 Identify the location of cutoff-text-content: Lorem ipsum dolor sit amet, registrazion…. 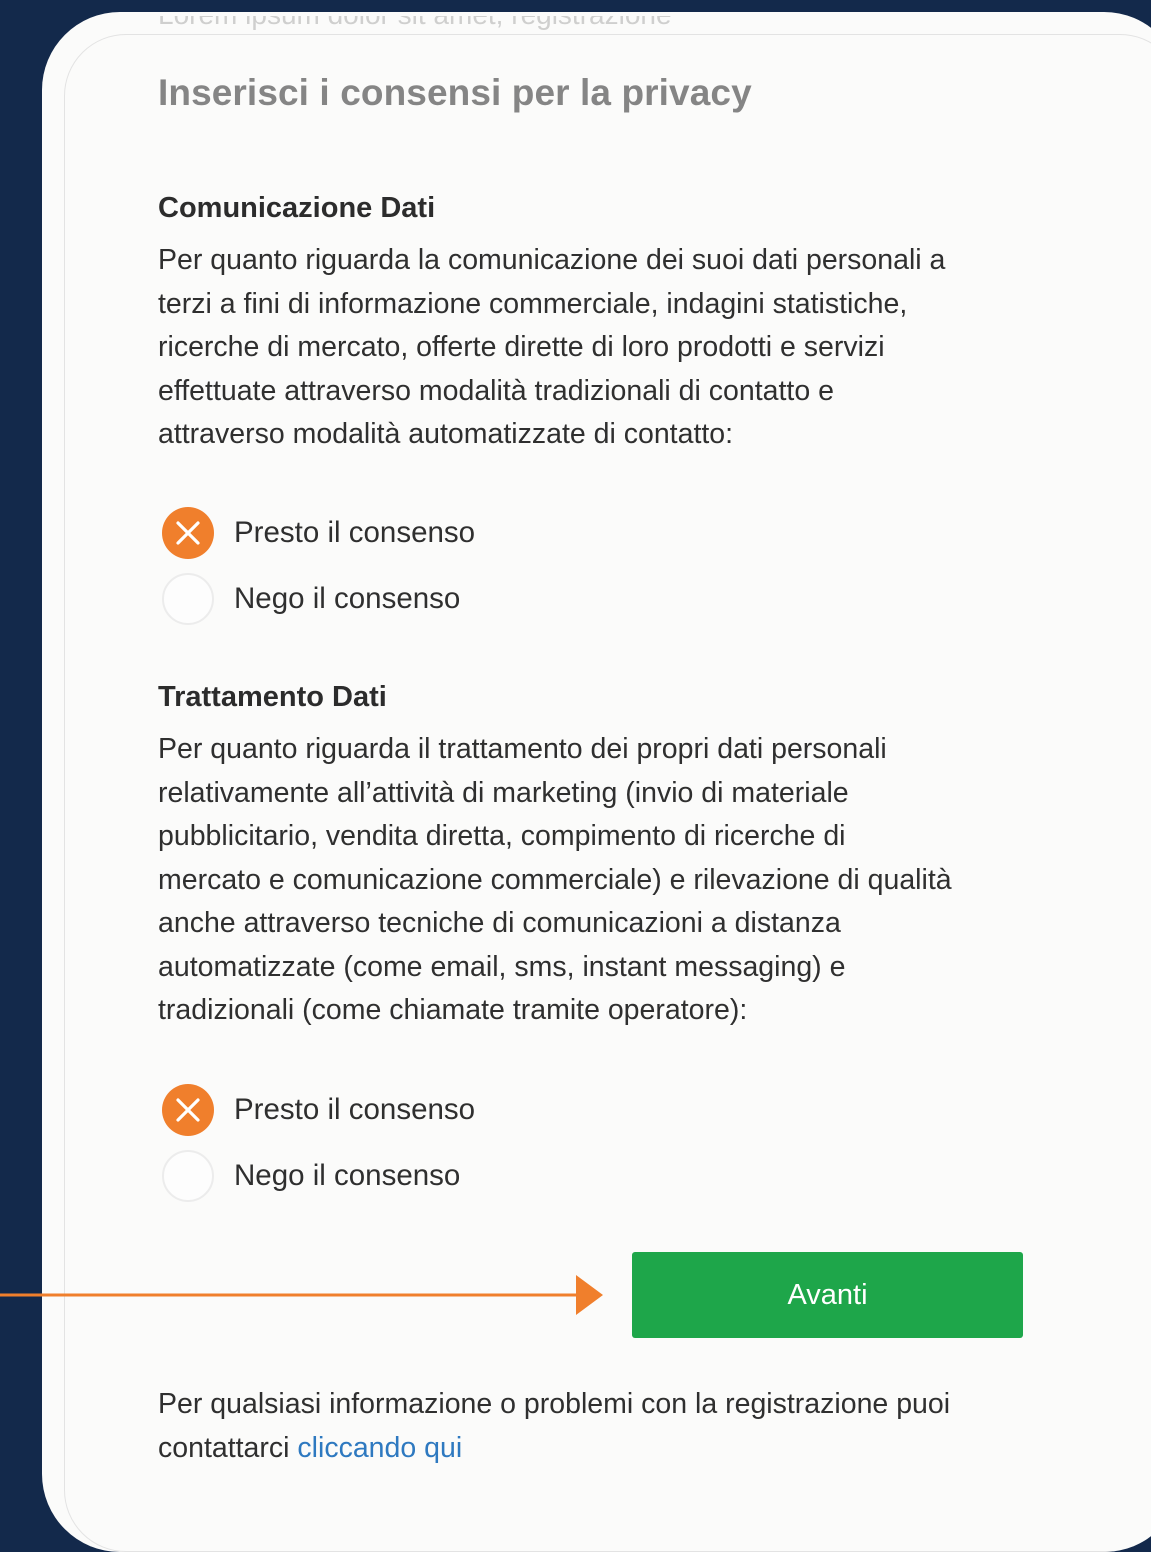
(458, 22).